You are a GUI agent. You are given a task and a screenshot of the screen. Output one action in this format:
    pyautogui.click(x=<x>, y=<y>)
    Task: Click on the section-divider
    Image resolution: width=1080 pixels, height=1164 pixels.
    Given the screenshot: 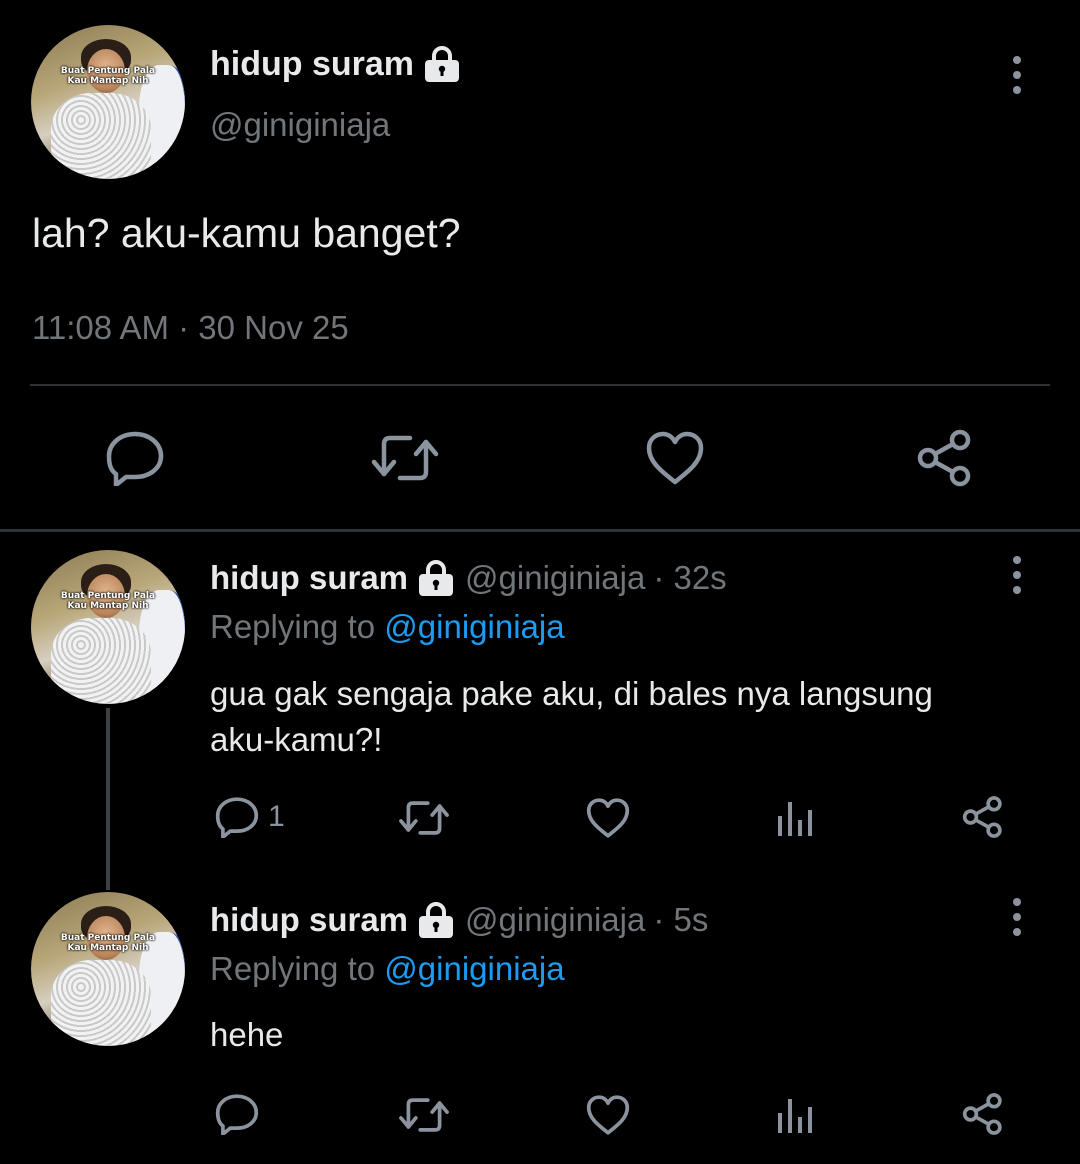 What is the action you would take?
    pyautogui.click(x=540, y=530)
    